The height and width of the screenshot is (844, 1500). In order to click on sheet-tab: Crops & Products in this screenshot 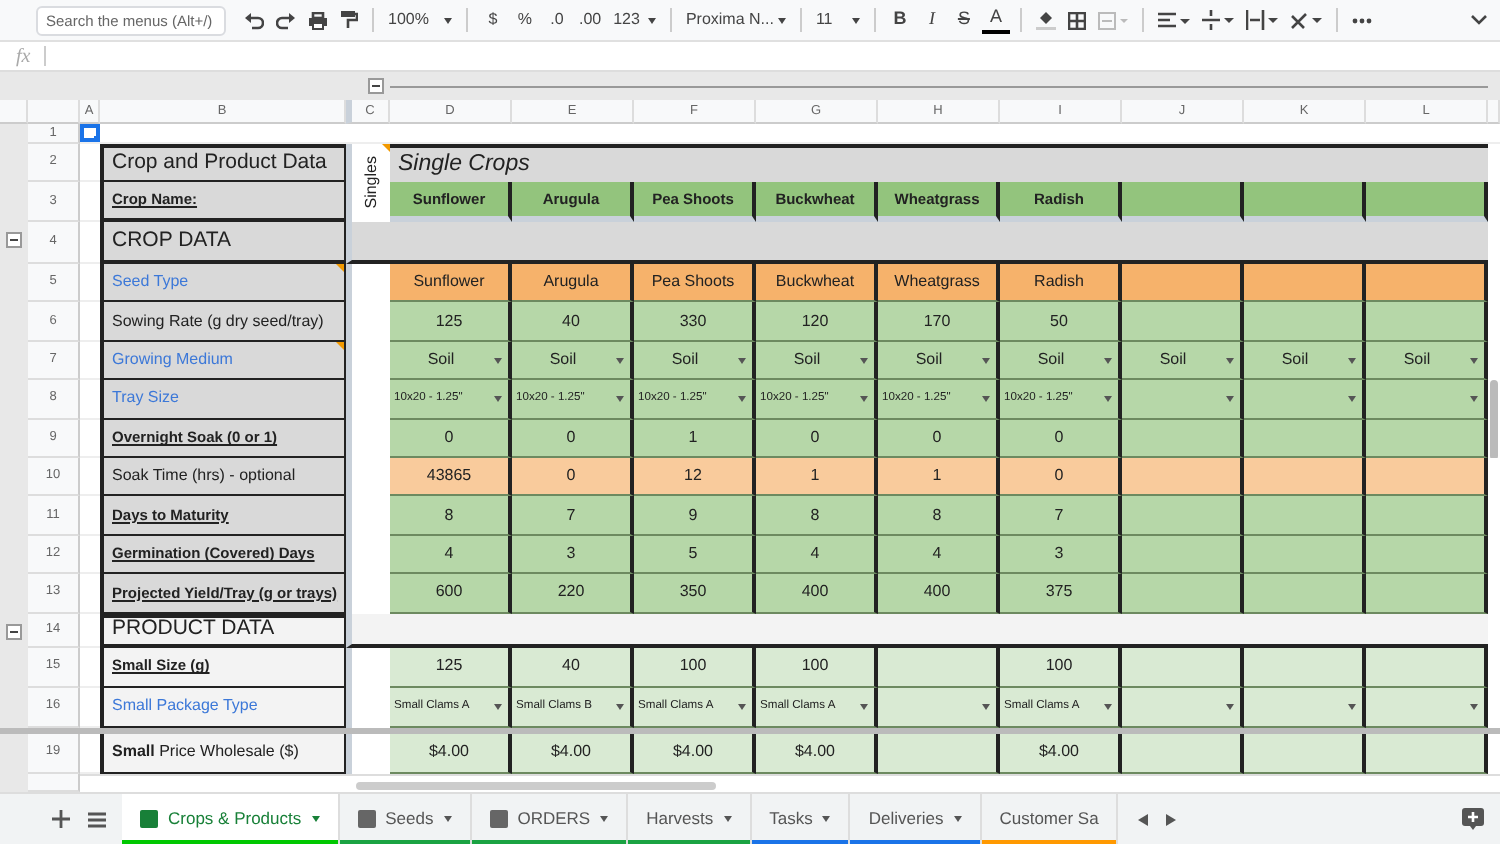, I will do `click(231, 818)`.